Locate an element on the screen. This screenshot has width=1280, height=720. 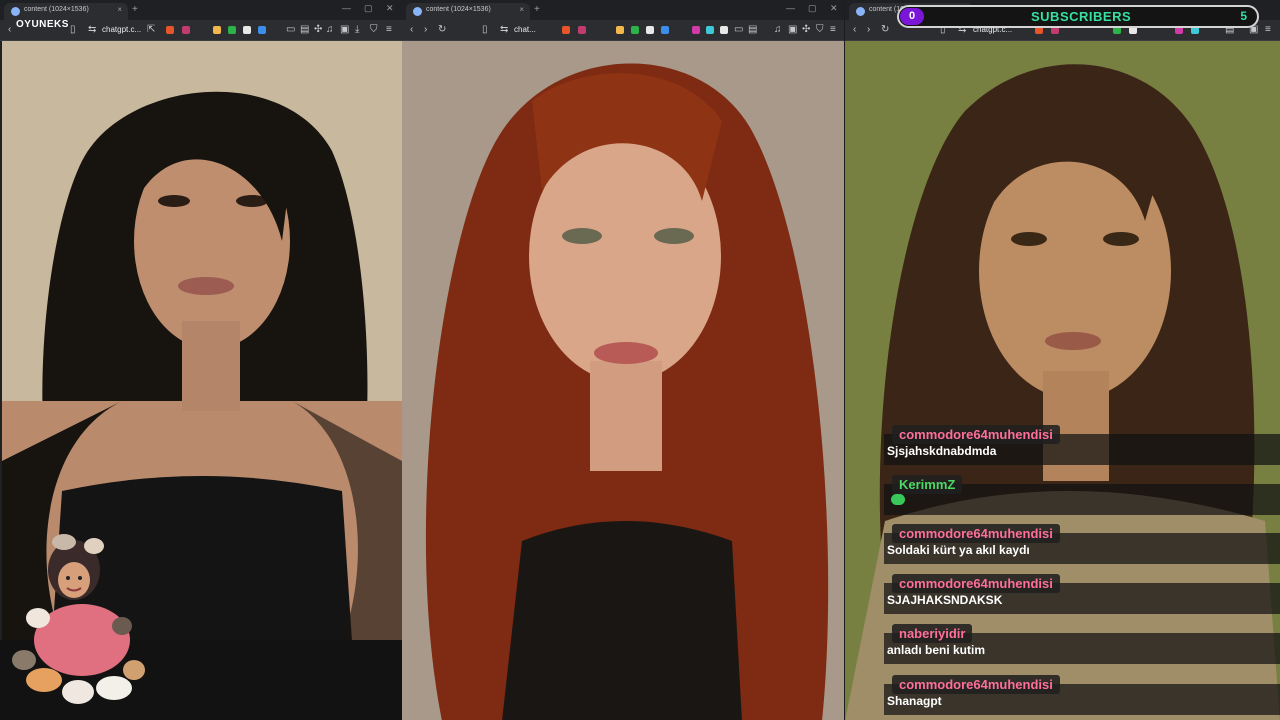
extension-white-icon is located at coordinates (724, 30).